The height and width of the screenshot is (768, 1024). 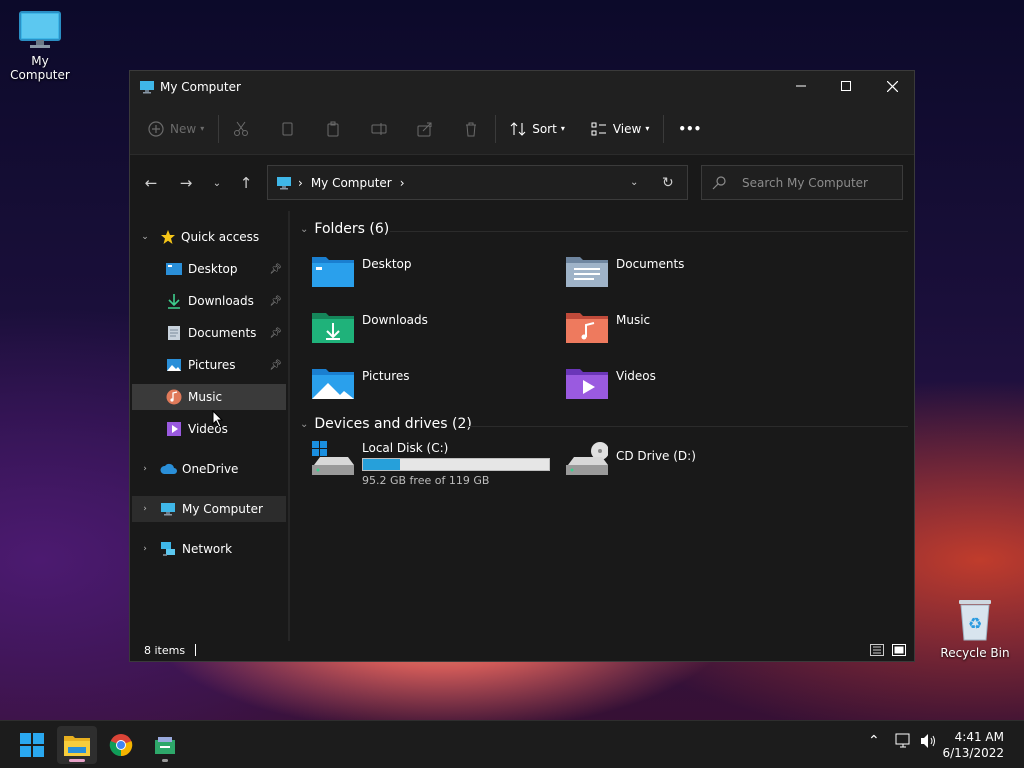 What do you see at coordinates (205, 397) in the screenshot?
I see `sidebar-item-label: Music` at bounding box center [205, 397].